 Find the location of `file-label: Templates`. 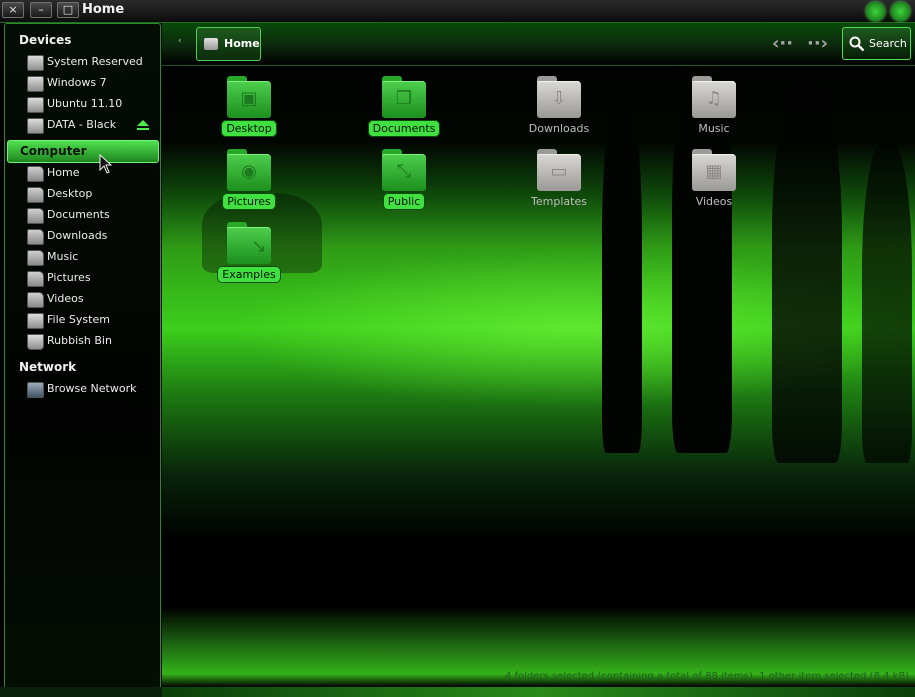

file-label: Templates is located at coordinates (559, 201).